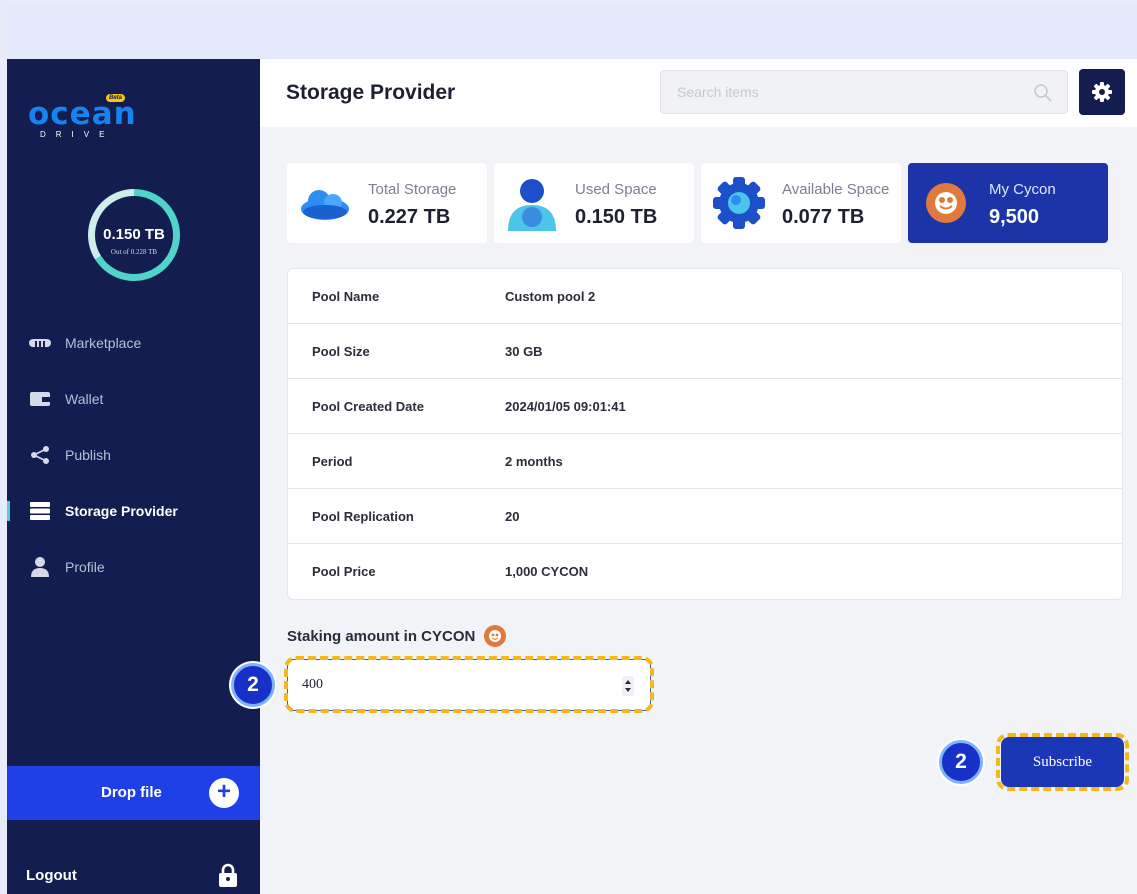 The height and width of the screenshot is (894, 1137). Describe the element at coordinates (332, 461) in the screenshot. I see `row-key: Period` at that location.